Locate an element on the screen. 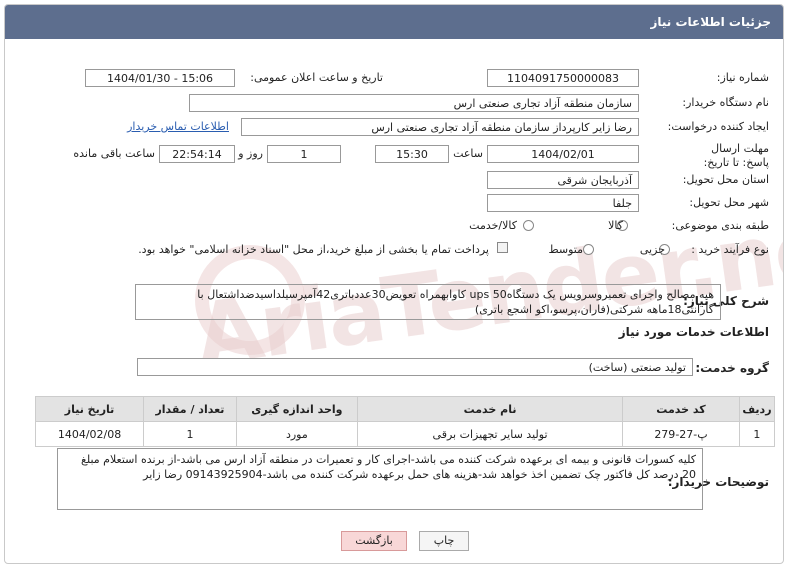 The width and height of the screenshot is (788, 566). panel-header: جزئیات اطلاعات نیاز is located at coordinates (394, 22).